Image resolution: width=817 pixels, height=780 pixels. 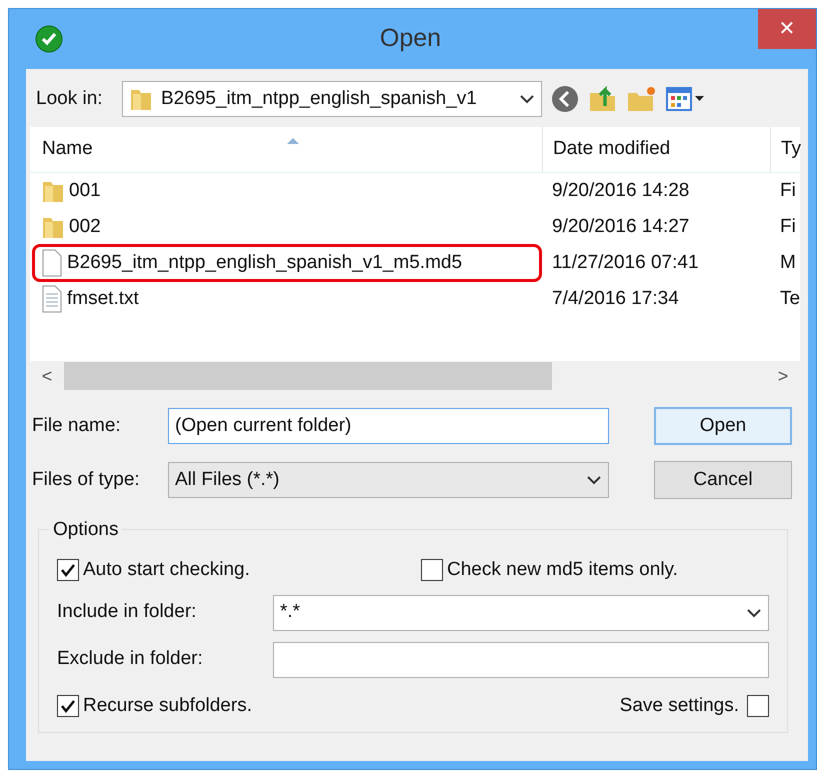 I want to click on check-icon, so click(x=49, y=39).